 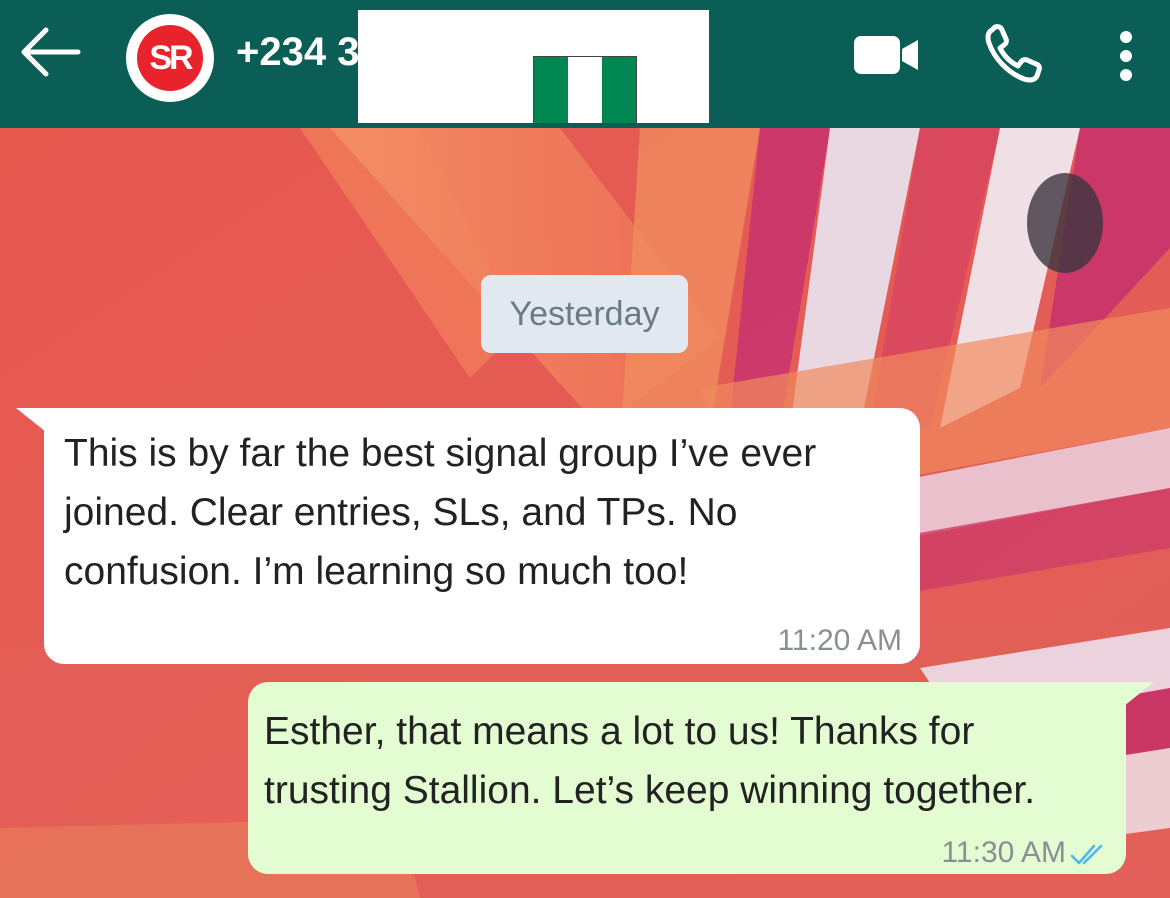 What do you see at coordinates (584, 314) in the screenshot?
I see `date-divider: Yesterday` at bounding box center [584, 314].